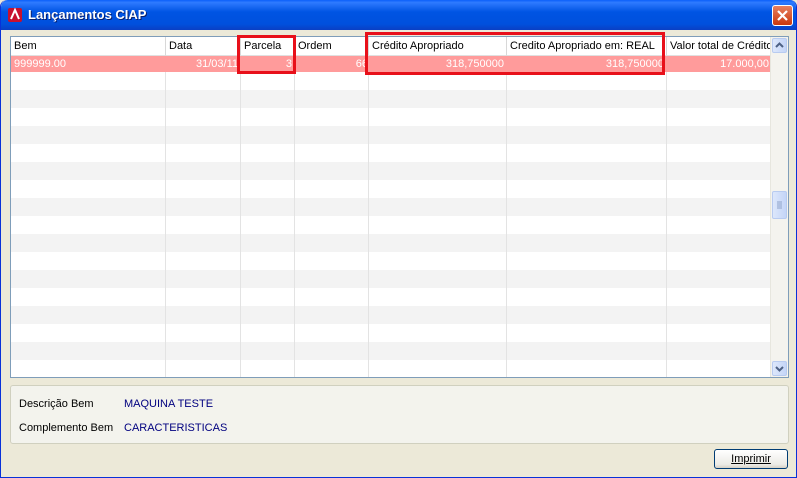 The width and height of the screenshot is (797, 478). I want to click on column-header-data: Data, so click(203, 46).